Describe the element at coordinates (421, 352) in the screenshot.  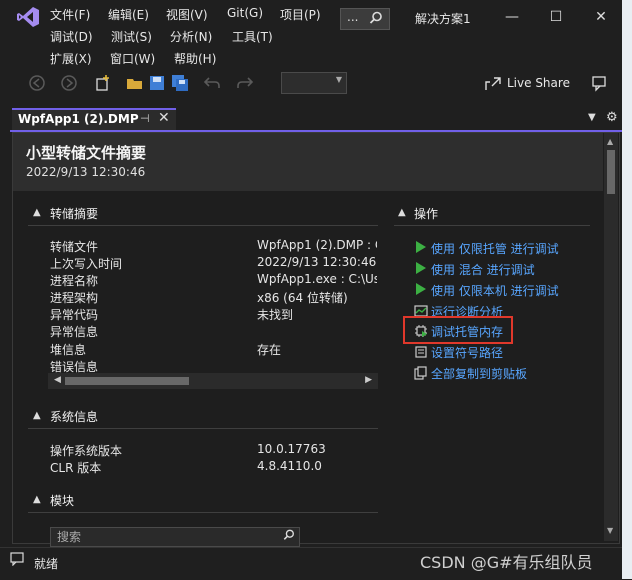
I see `symbol-path-icon` at that location.